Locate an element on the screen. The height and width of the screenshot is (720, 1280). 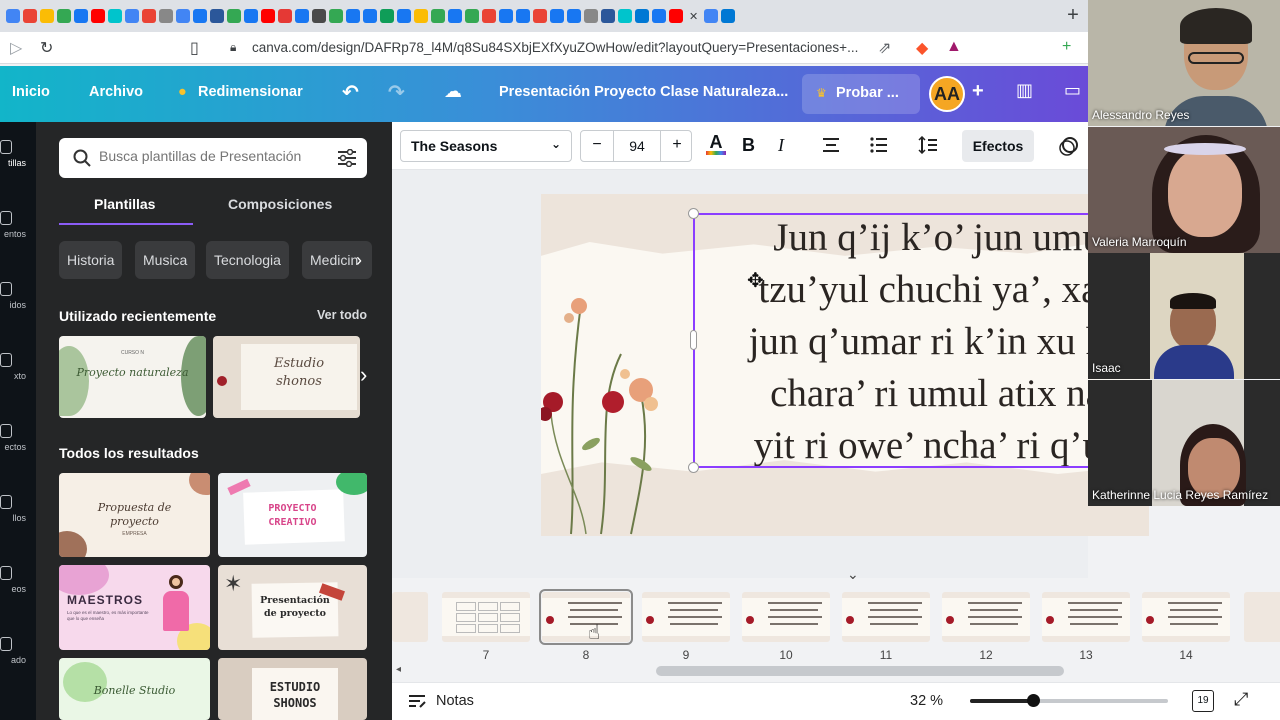
result-template-5: Bonelle Studio is located at coordinates (134, 689).